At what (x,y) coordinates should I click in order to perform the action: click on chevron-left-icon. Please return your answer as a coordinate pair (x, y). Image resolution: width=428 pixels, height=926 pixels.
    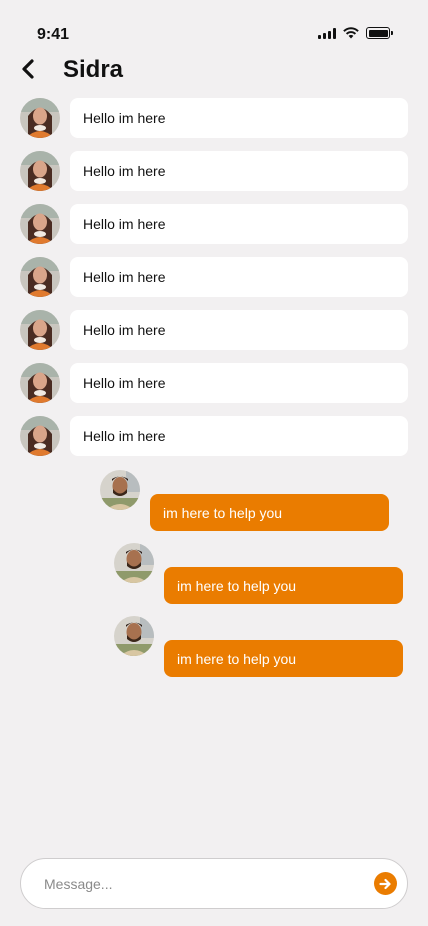
    Looking at the image, I should click on (28, 69).